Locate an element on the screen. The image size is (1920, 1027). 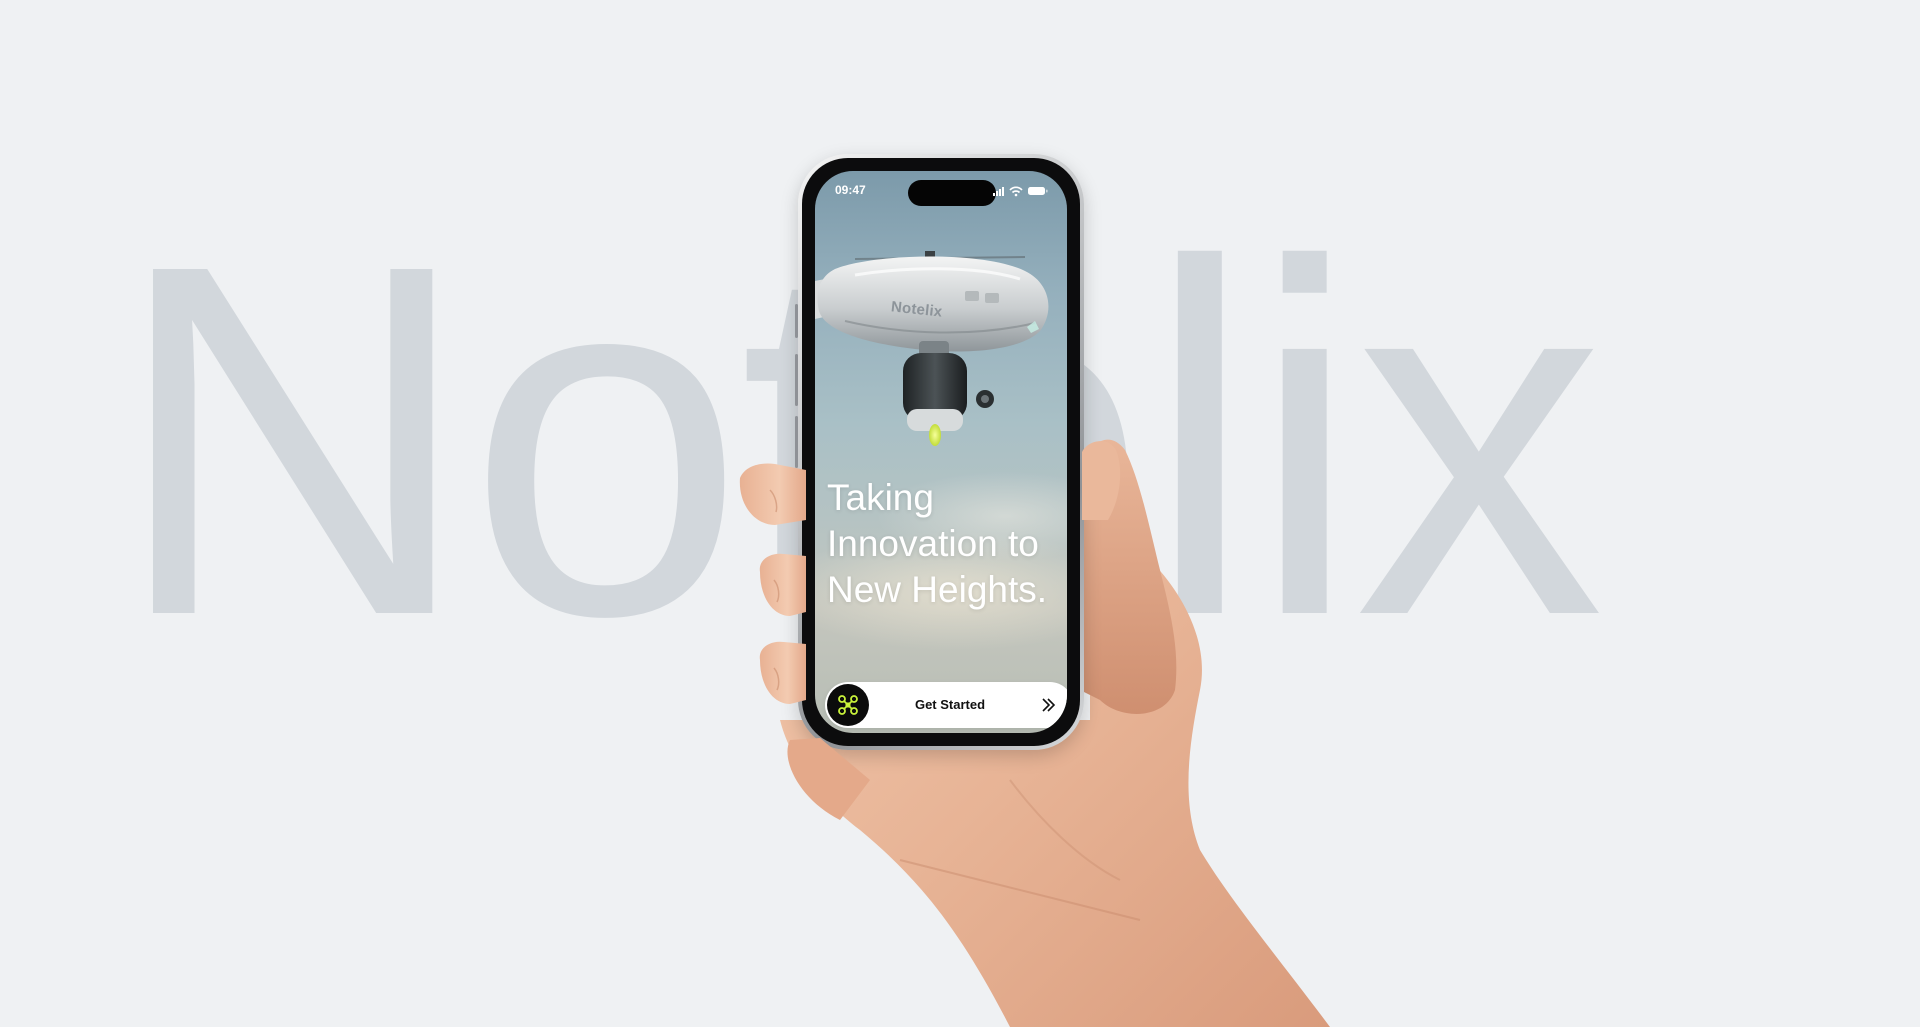
headline-line-1: Taking is located at coordinates (880, 497).